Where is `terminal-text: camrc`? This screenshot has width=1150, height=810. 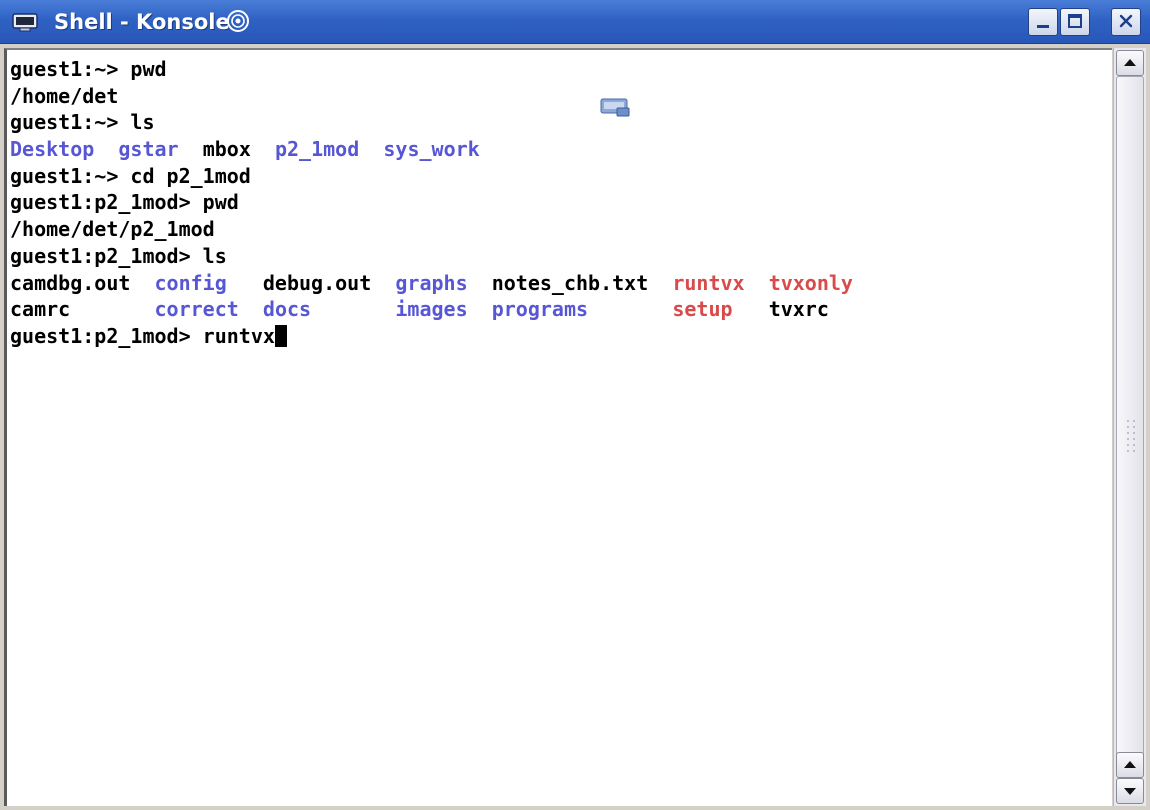 terminal-text: camrc is located at coordinates (40, 309).